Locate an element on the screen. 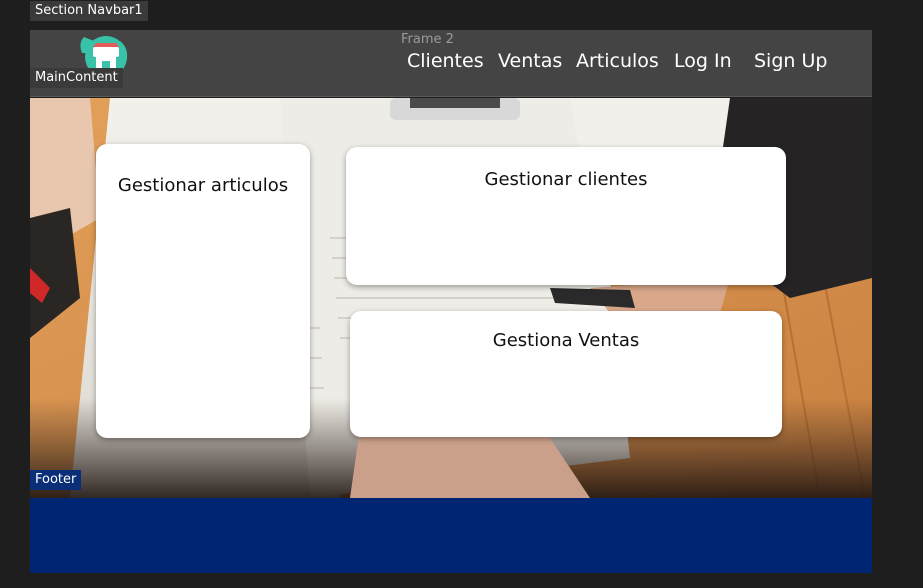 The height and width of the screenshot is (588, 923). nav-link-ventas: Ventas is located at coordinates (530, 61).